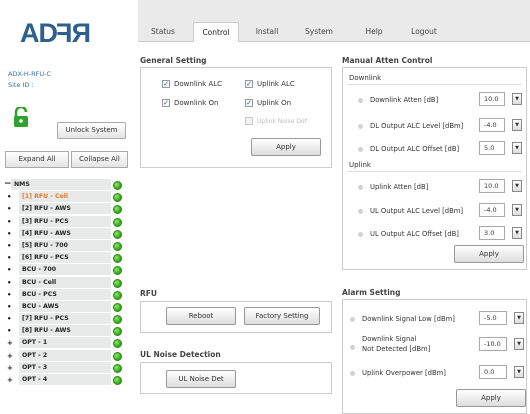 The height and width of the screenshot is (414, 530). I want to click on tab-control: Control, so click(216, 32).